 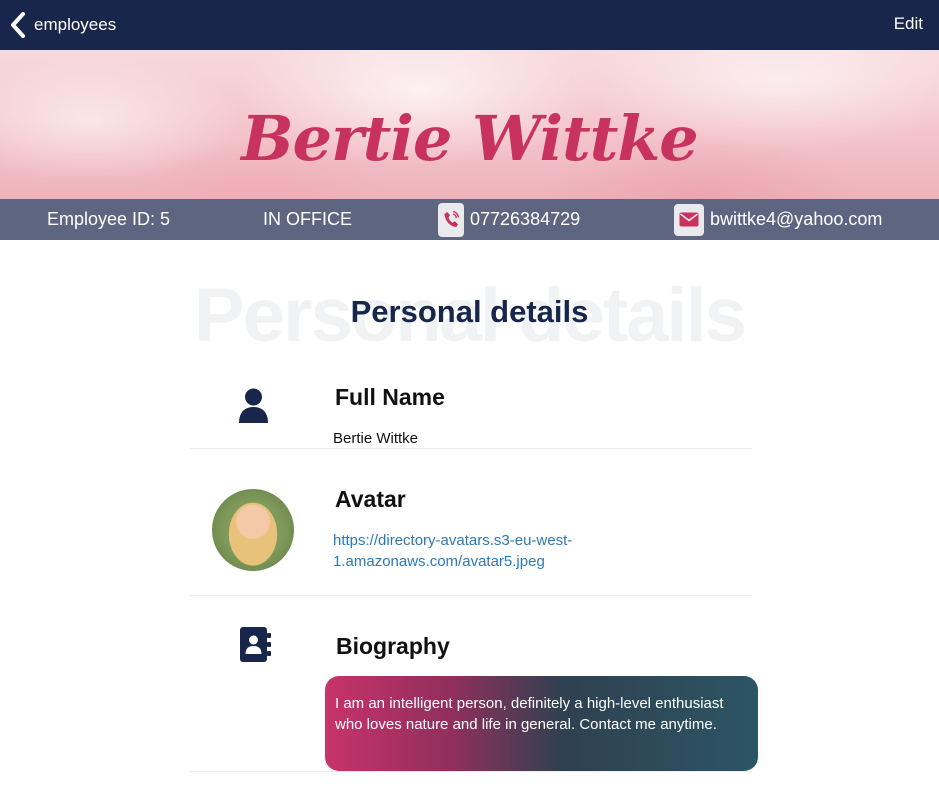 What do you see at coordinates (75, 24) in the screenshot?
I see `back-label: employees` at bounding box center [75, 24].